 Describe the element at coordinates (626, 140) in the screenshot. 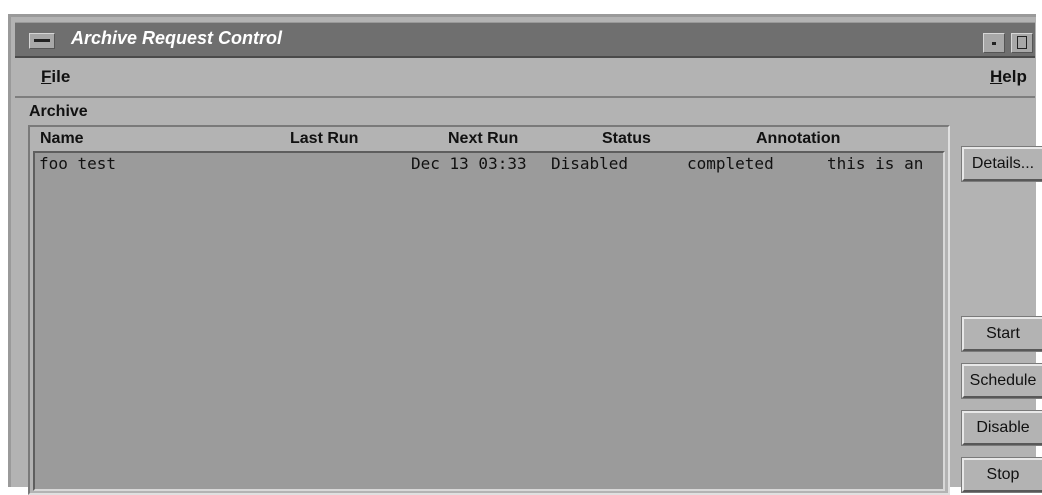

I see `column-header-status: Status` at that location.